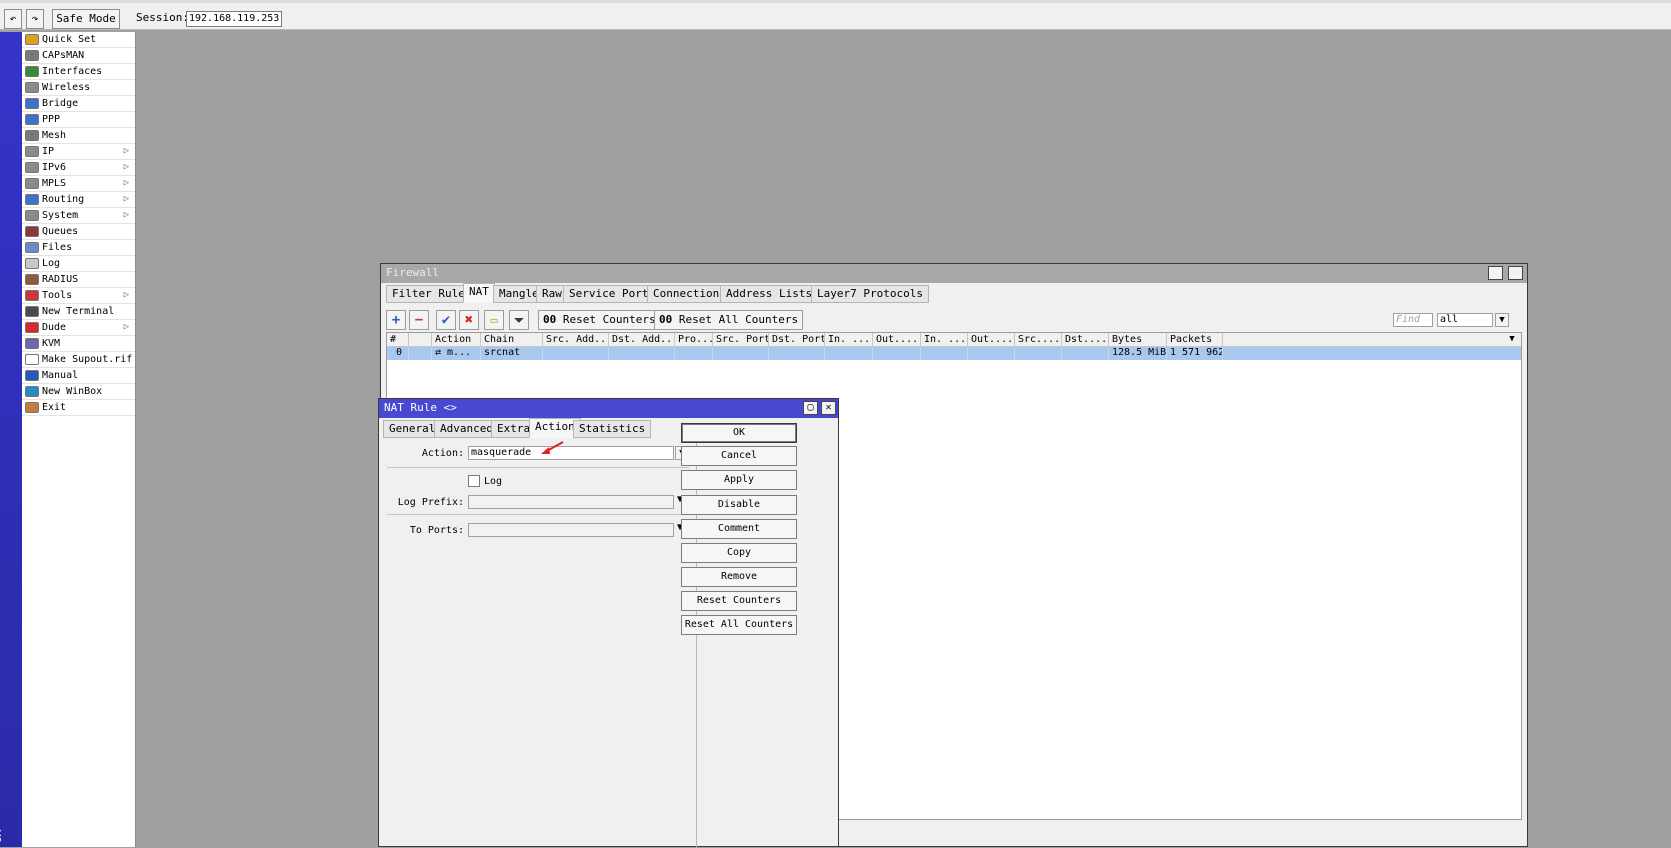 The height and width of the screenshot is (848, 1671). Describe the element at coordinates (612, 429) in the screenshot. I see `tab-statistics: Statistics` at that location.